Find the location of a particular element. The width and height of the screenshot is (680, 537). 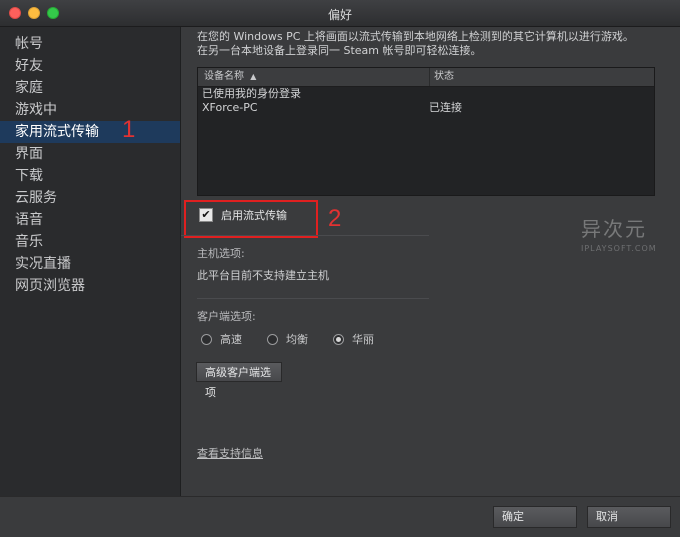

checkbox-checked-icon: ✔ is located at coordinates (206, 215).